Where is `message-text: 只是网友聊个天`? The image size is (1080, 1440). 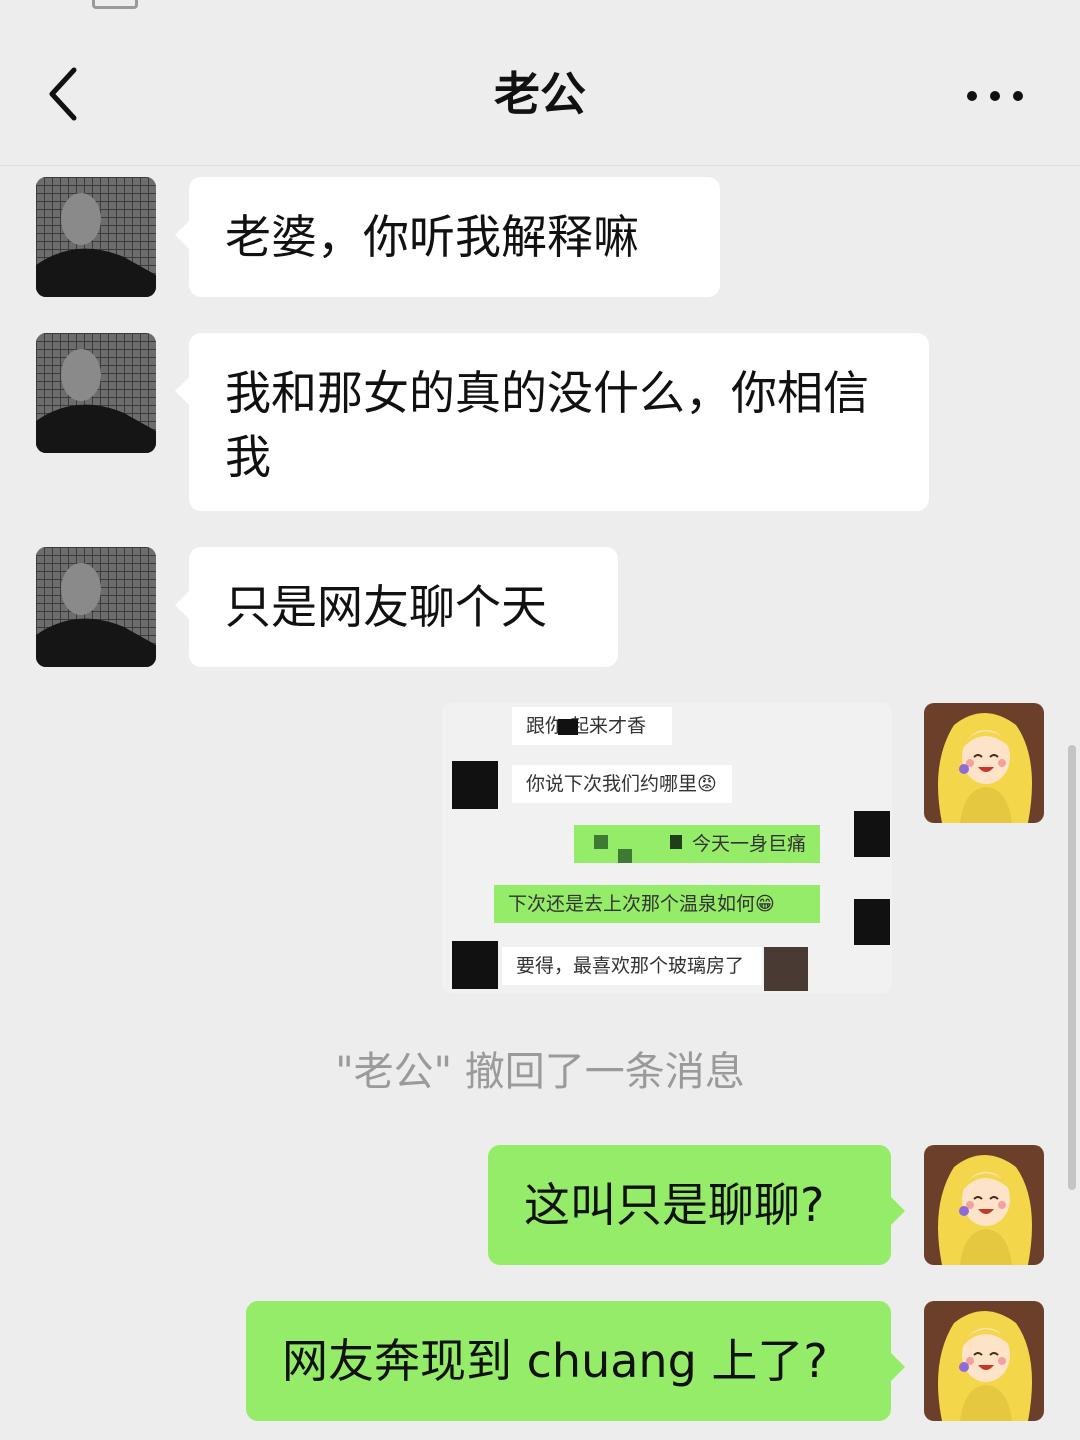 message-text: 只是网友聊个天 is located at coordinates (386, 607).